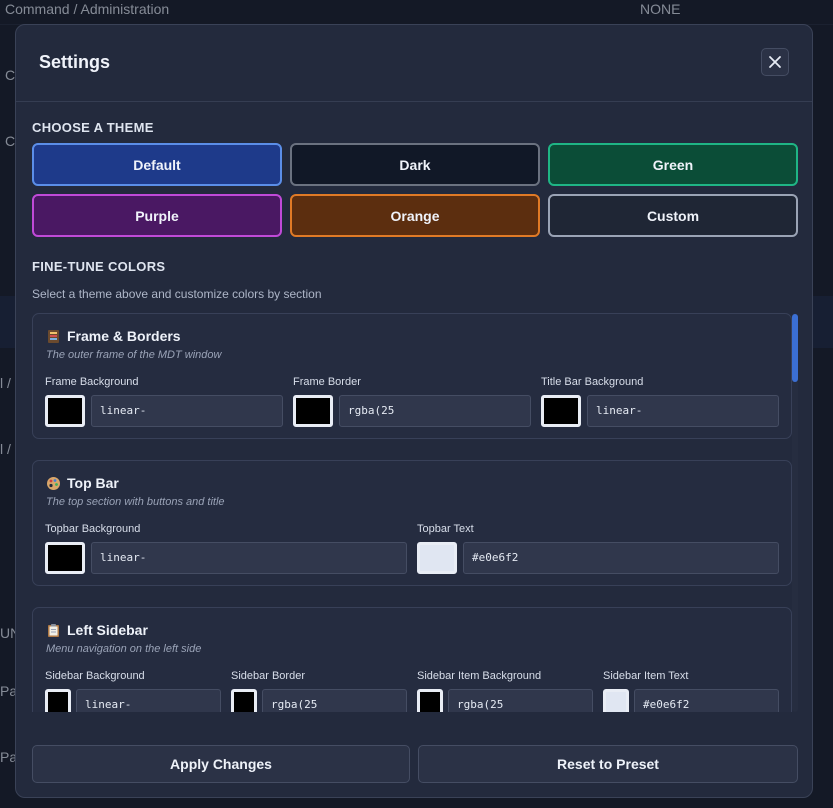 This screenshot has height=808, width=833. Describe the element at coordinates (795, 348) in the screenshot. I see `scrollbar-thumb` at that location.